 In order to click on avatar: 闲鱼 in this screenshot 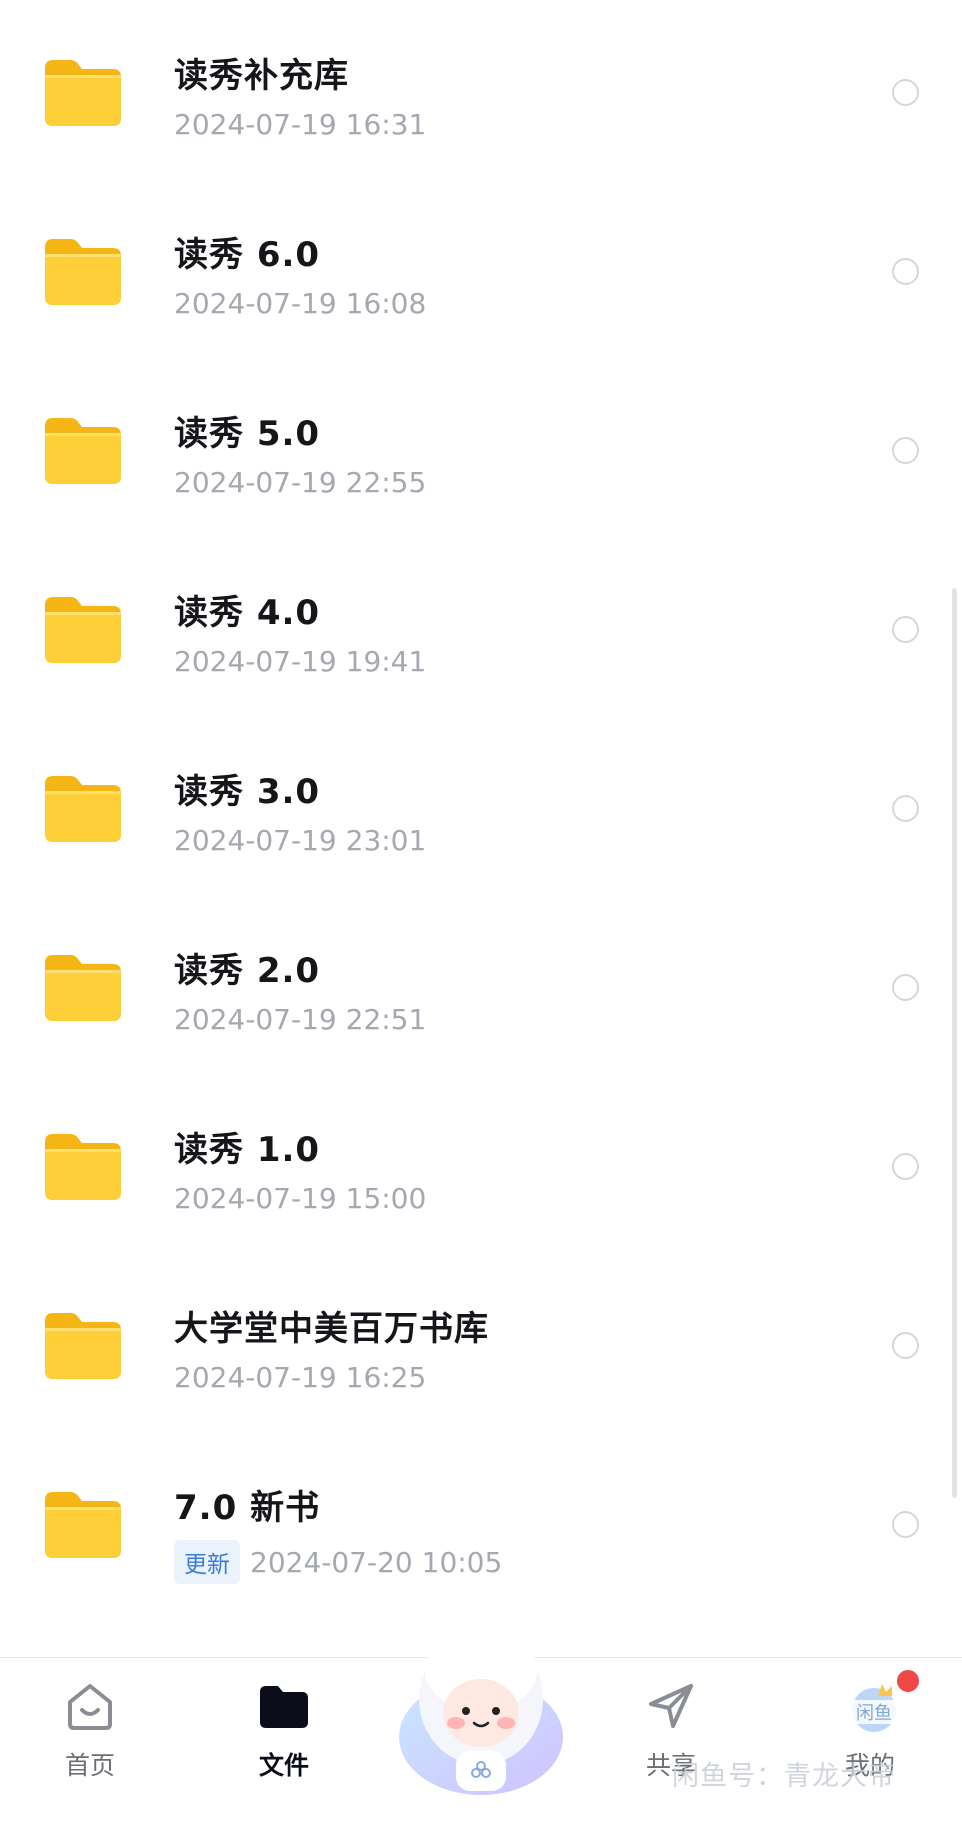, I will do `click(871, 1706)`.